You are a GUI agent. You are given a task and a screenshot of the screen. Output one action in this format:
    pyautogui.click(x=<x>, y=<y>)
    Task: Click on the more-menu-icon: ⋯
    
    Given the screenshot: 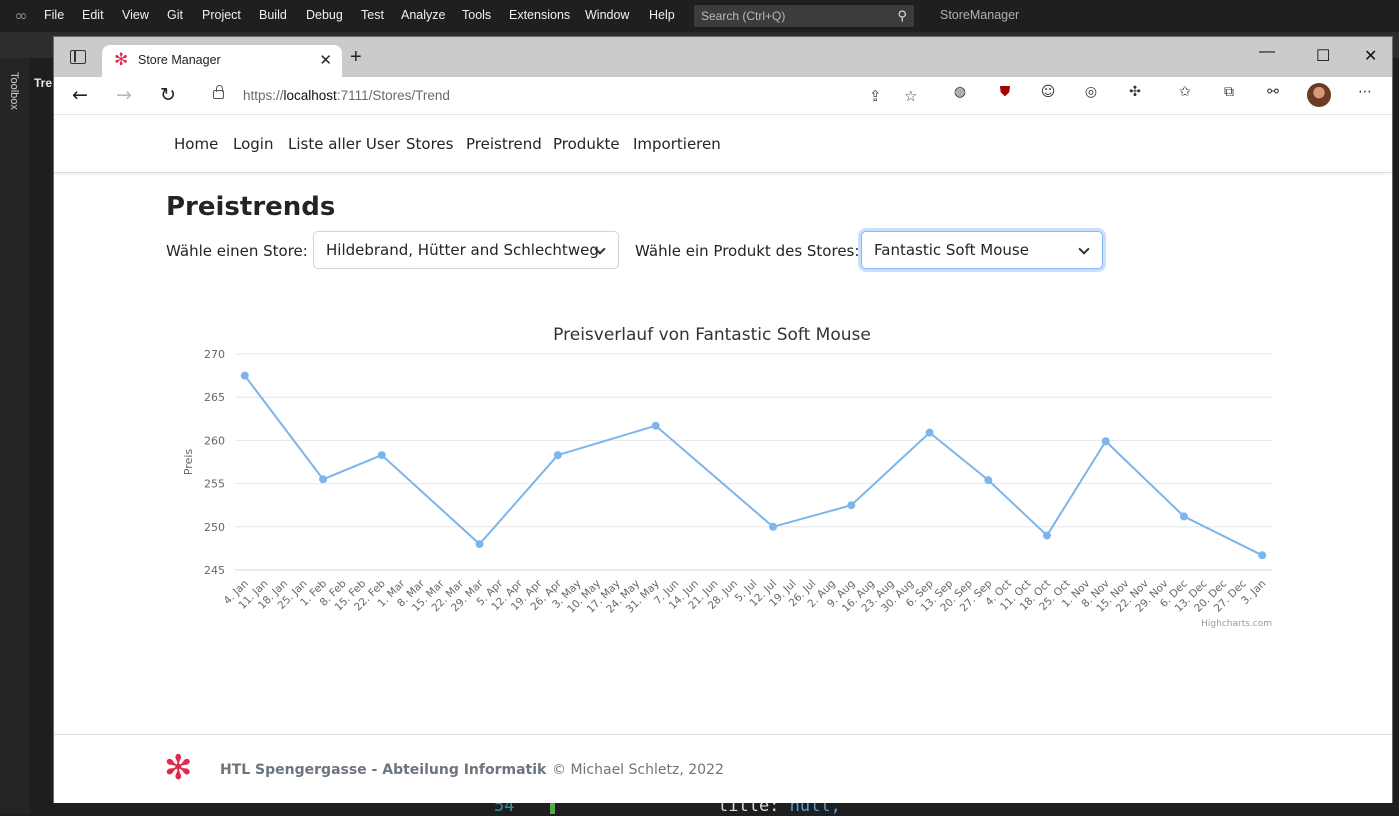 What is the action you would take?
    pyautogui.click(x=1365, y=92)
    